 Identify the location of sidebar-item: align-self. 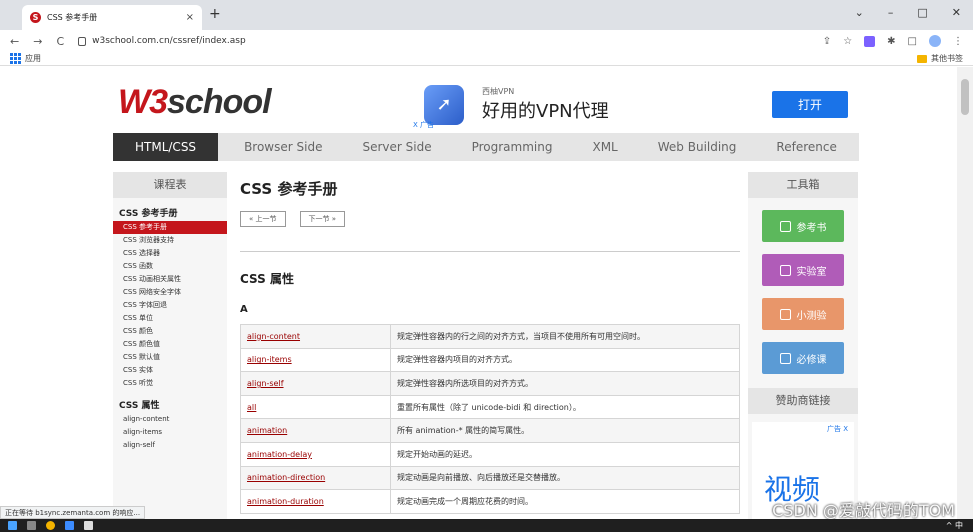
(170, 445).